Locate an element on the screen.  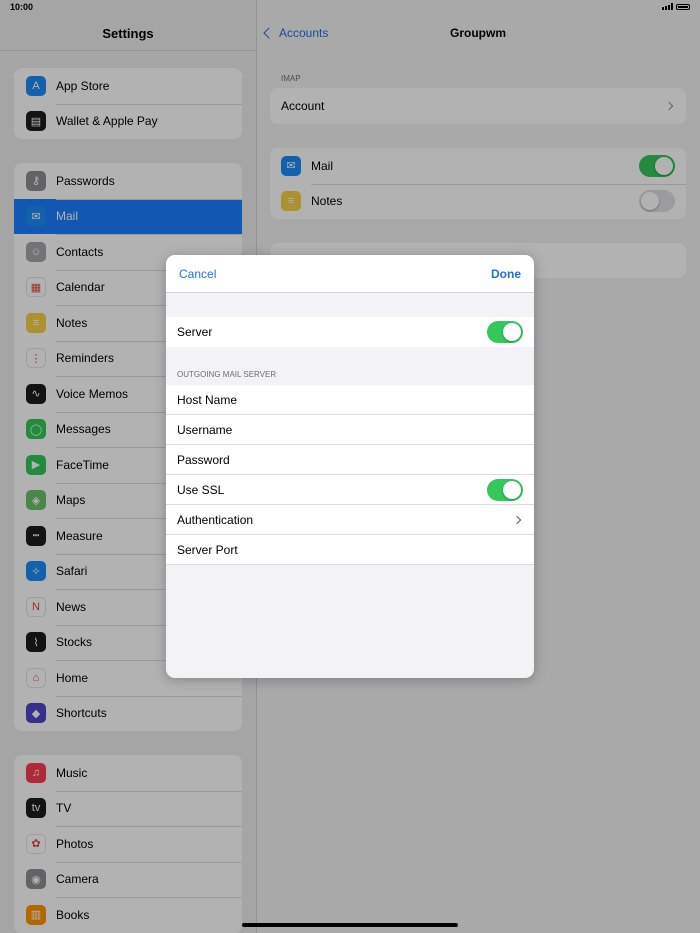
password-field: Password is located at coordinates (350, 460).